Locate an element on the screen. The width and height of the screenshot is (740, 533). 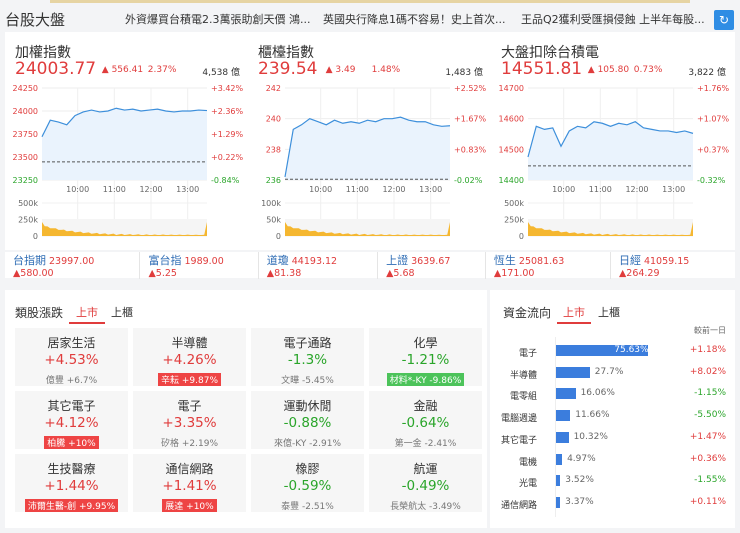
flow-row: 電機 4.97% +0.36% is located at coordinates (612, 461).